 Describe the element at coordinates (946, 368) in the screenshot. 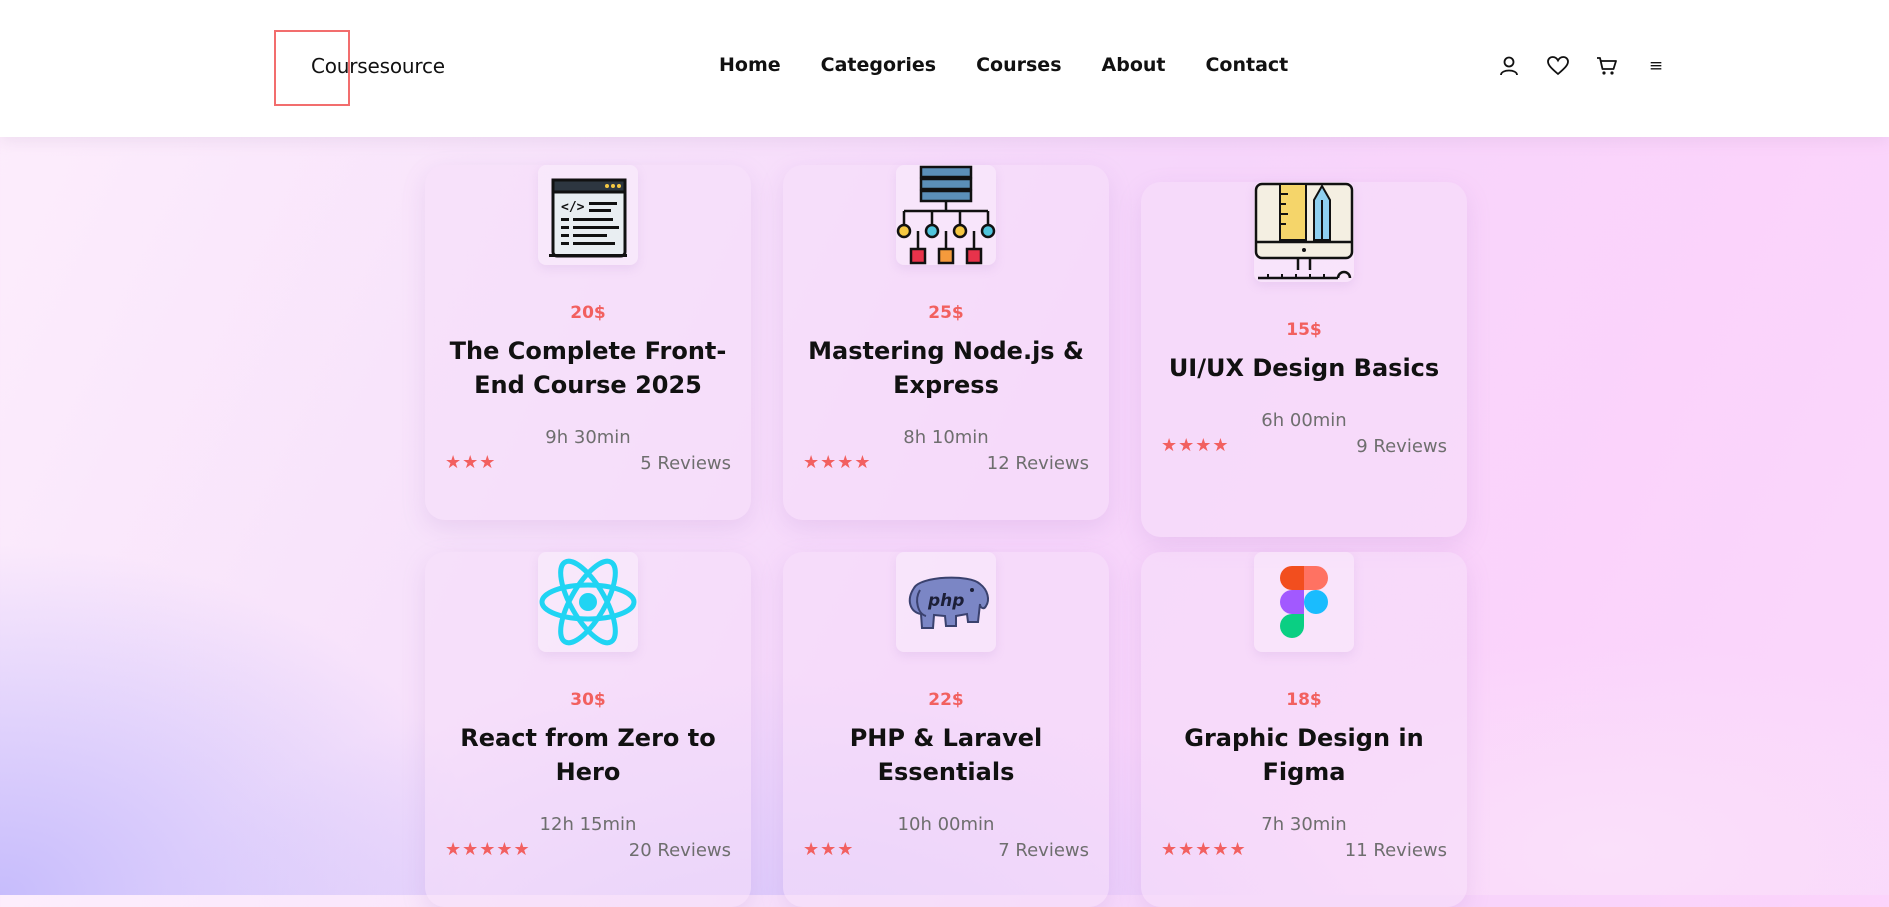

I see `course-title: Mastering Node.js & Express` at that location.